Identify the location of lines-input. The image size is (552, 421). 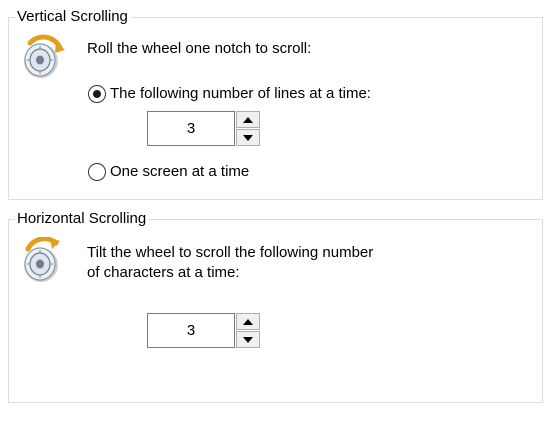
(191, 128).